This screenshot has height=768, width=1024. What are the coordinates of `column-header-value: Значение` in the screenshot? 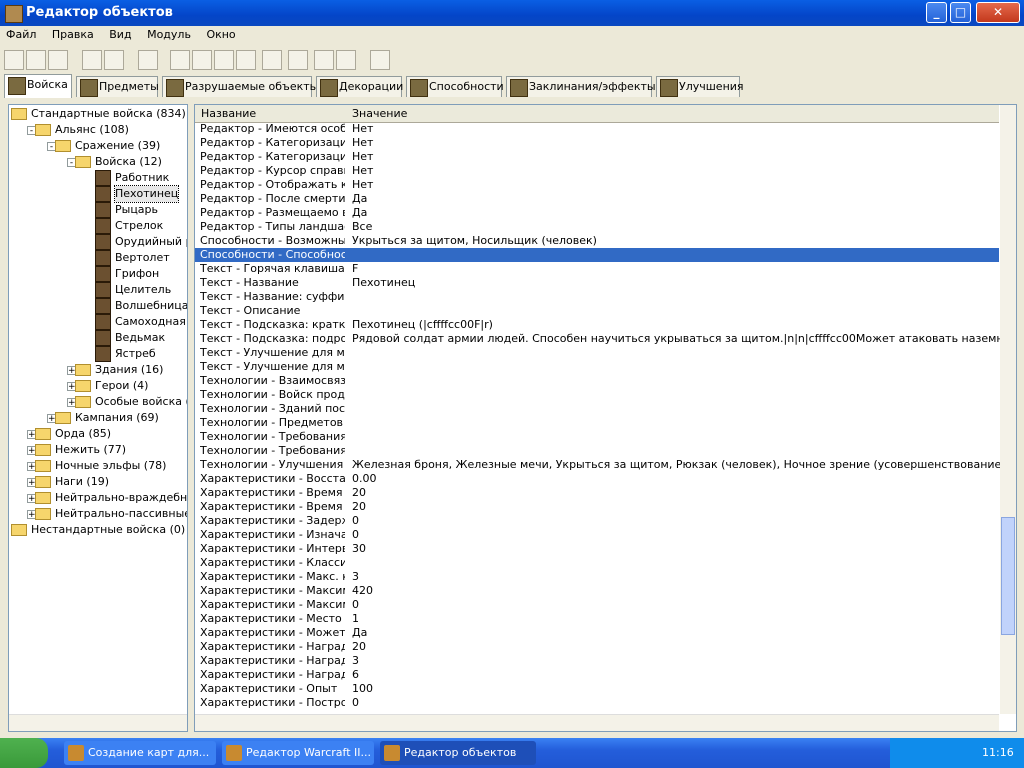 It's located at (379, 113).